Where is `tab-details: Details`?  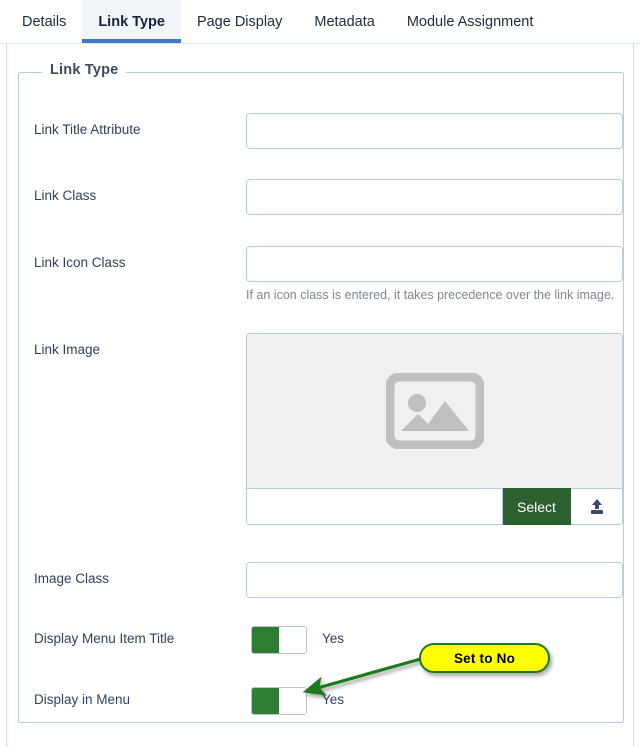 tab-details: Details is located at coordinates (44, 21).